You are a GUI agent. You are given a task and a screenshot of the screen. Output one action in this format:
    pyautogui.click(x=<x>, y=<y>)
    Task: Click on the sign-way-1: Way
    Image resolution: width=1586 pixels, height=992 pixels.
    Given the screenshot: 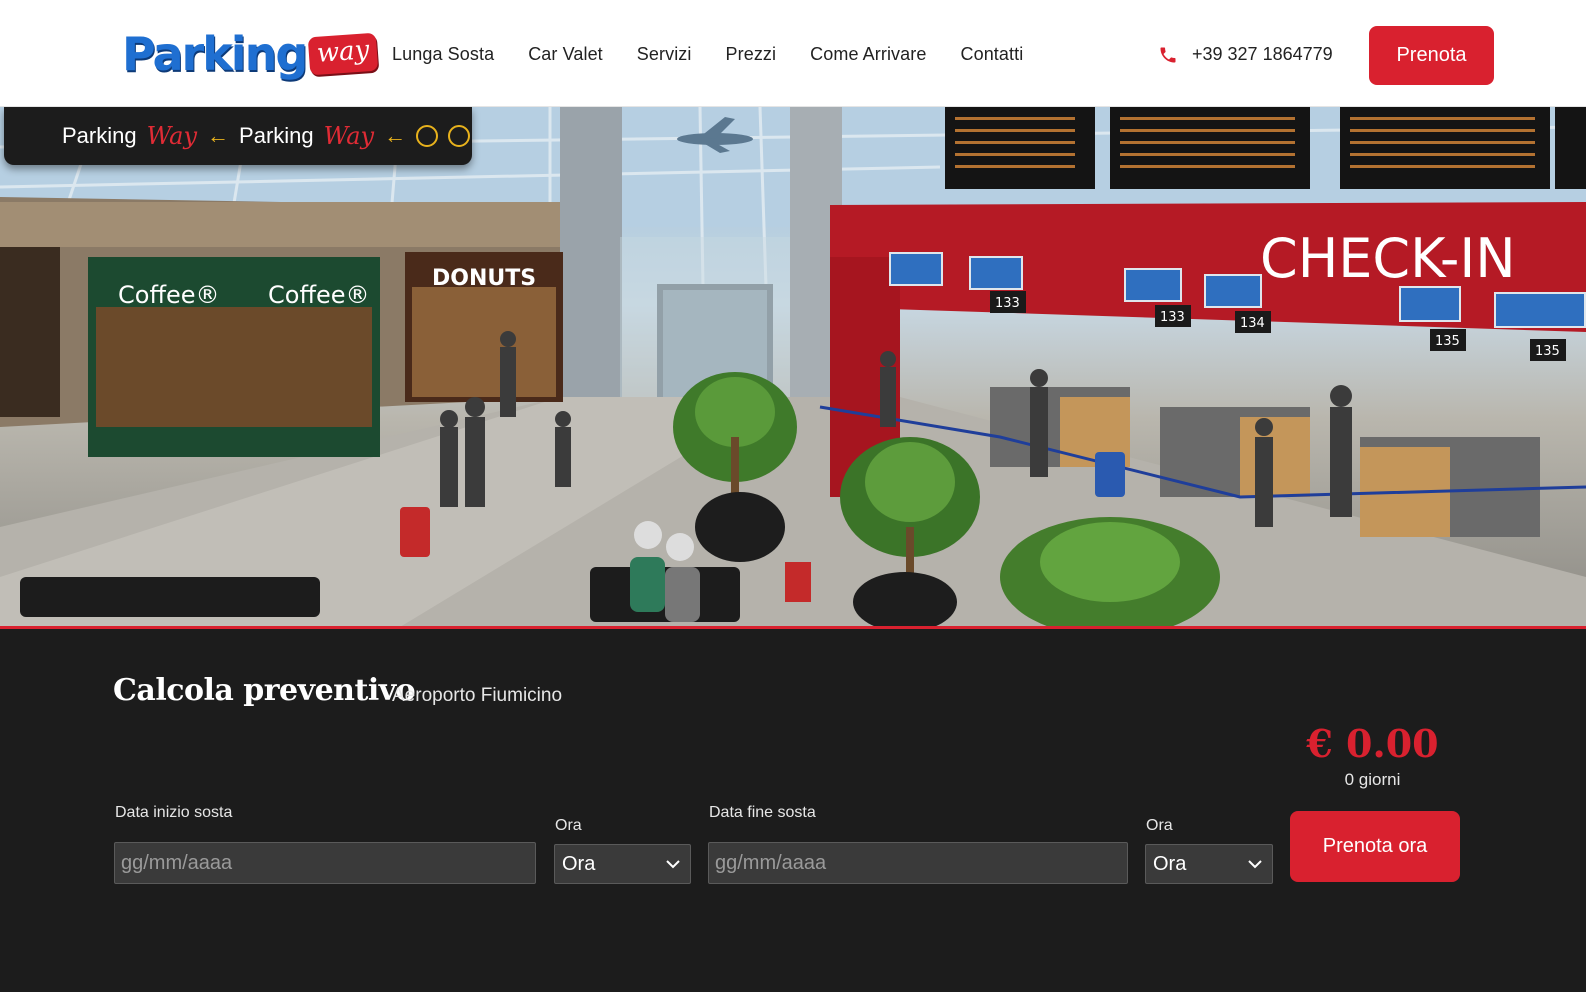 What is the action you would take?
    pyautogui.click(x=172, y=136)
    